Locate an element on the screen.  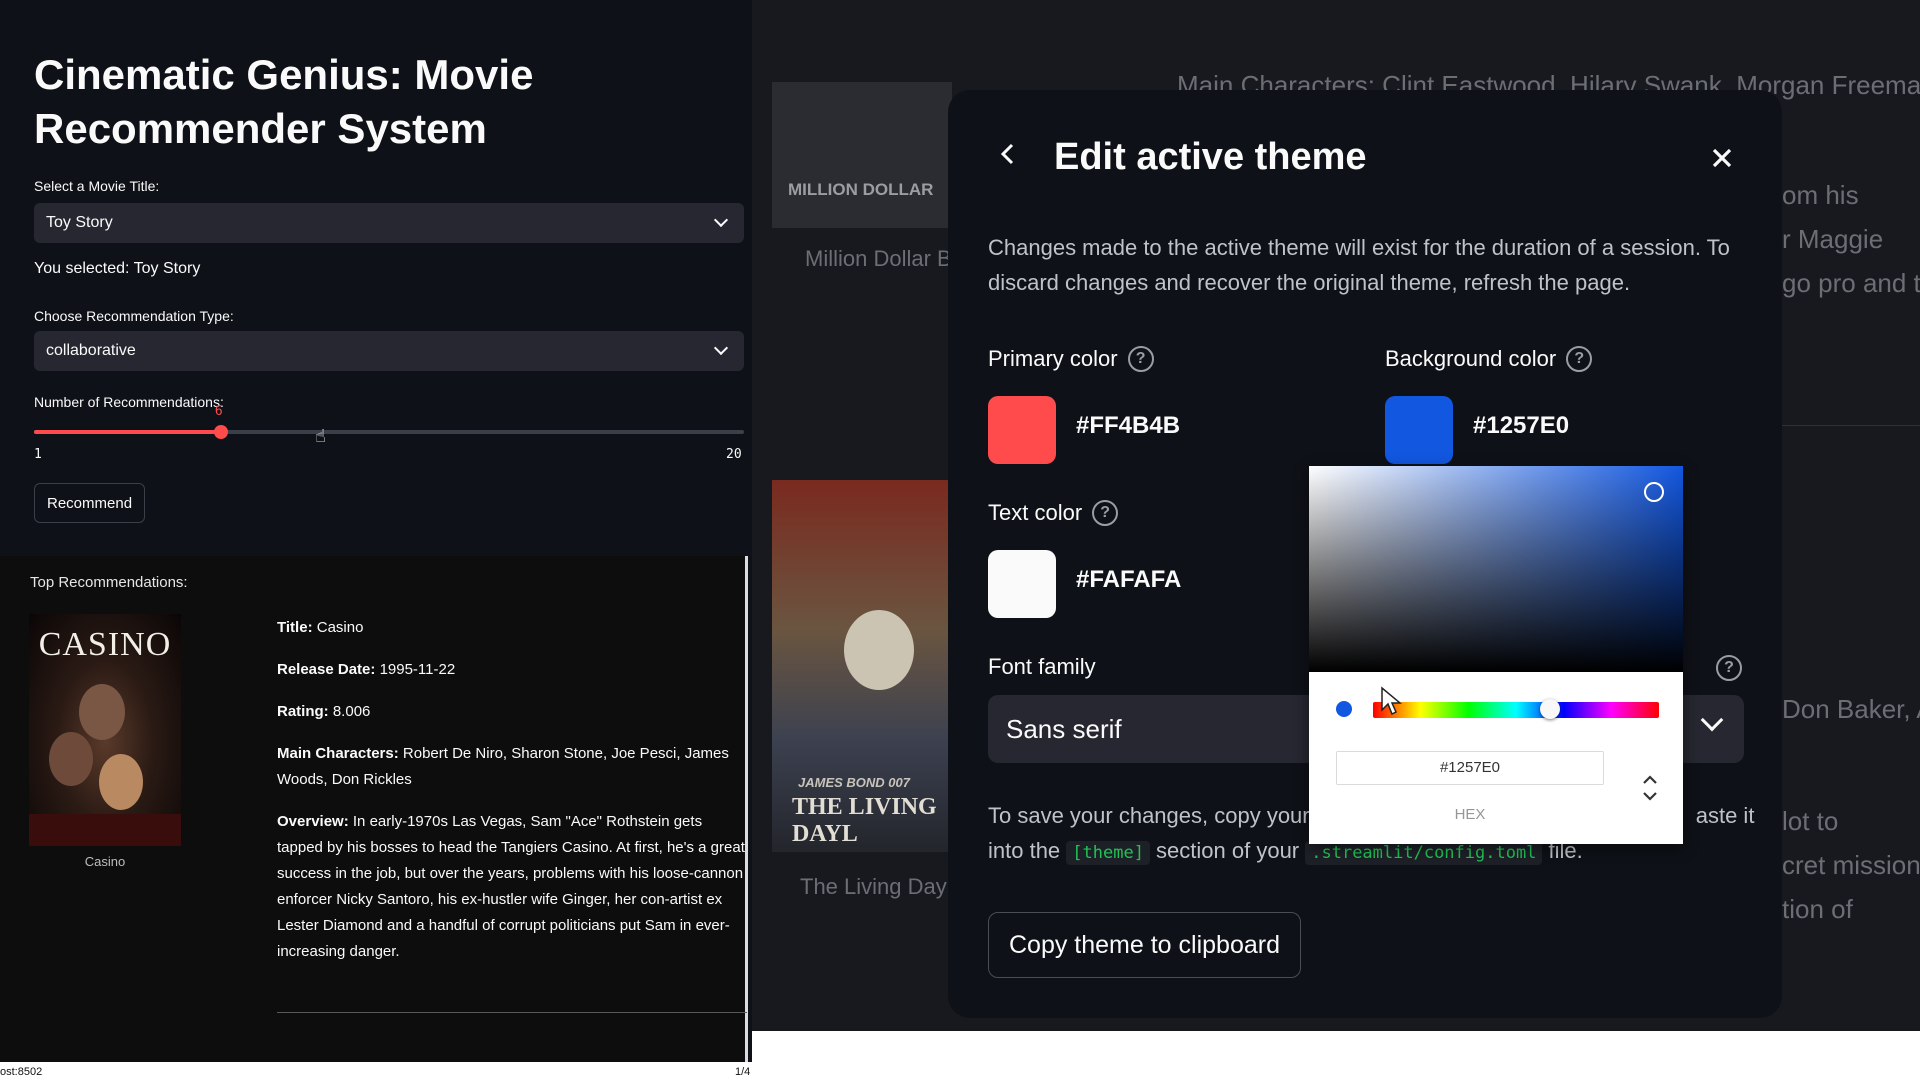
font-family-label: Font family is located at coordinates (1042, 666).